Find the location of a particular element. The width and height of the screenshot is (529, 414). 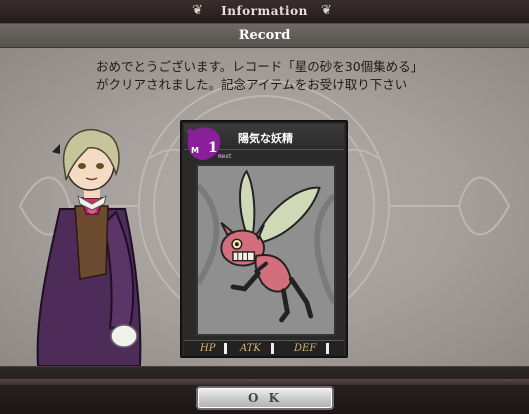

footer-bar: O K is located at coordinates (264, 390).